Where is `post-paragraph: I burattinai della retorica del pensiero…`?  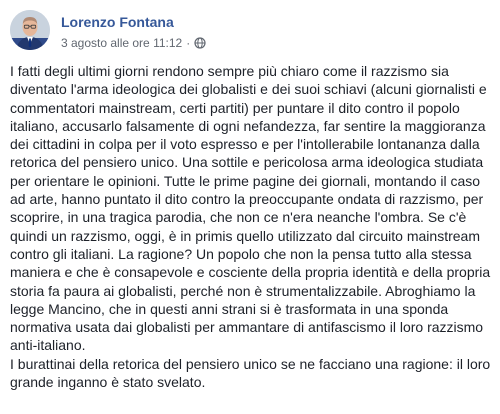
post-paragraph: I burattinai della retorica del pensiero… is located at coordinates (250, 373).